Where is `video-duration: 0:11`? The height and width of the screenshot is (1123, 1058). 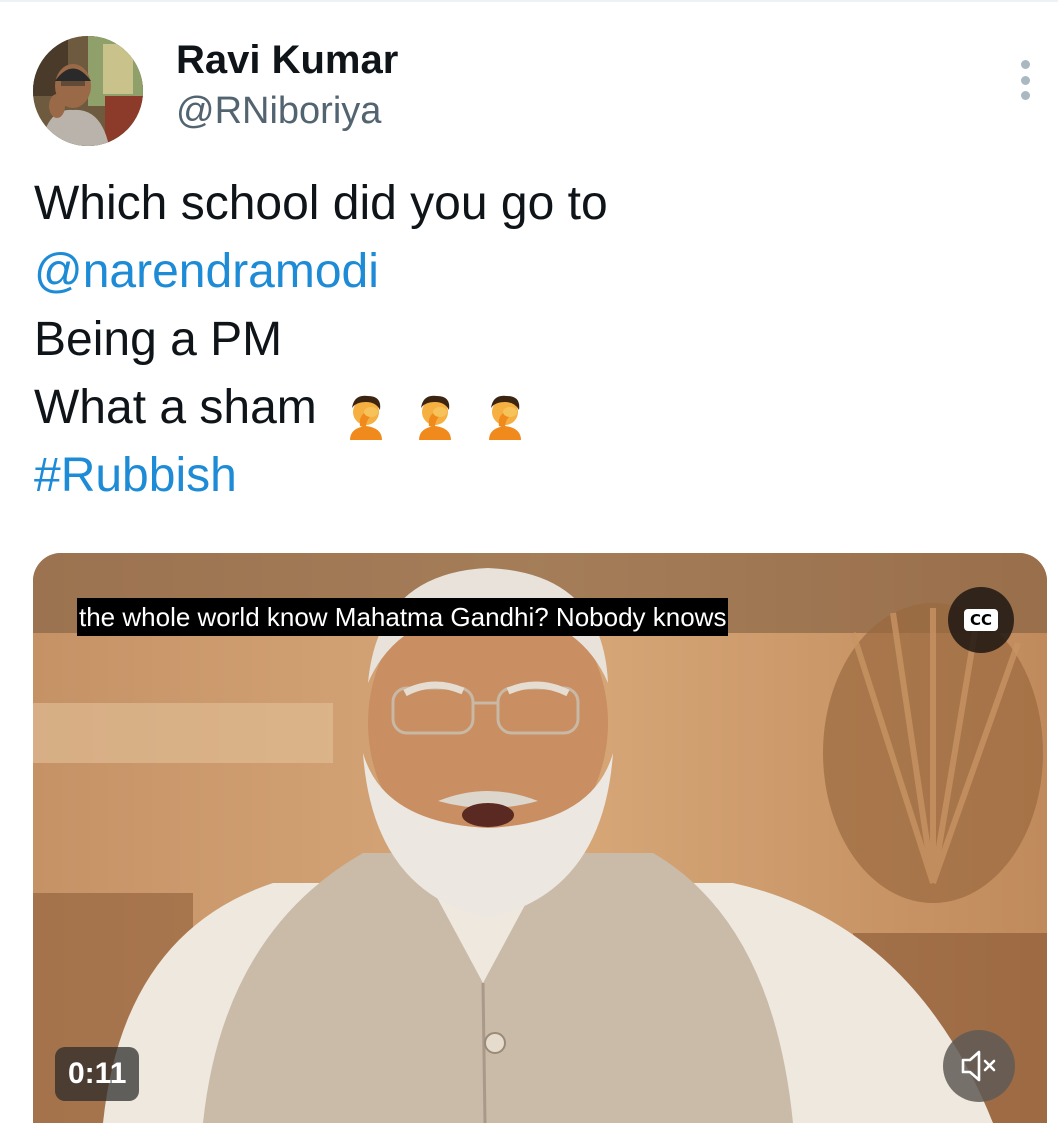 video-duration: 0:11 is located at coordinates (97, 1074).